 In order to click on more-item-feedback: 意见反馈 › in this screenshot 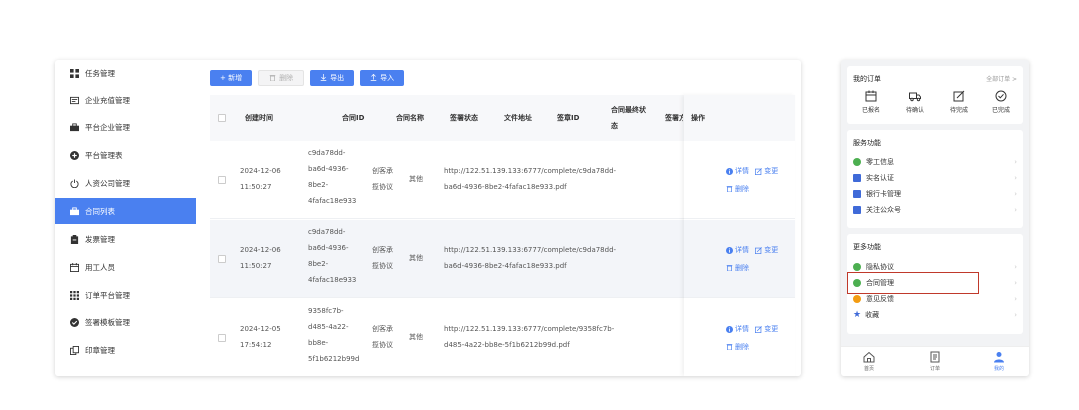, I will do `click(935, 299)`.